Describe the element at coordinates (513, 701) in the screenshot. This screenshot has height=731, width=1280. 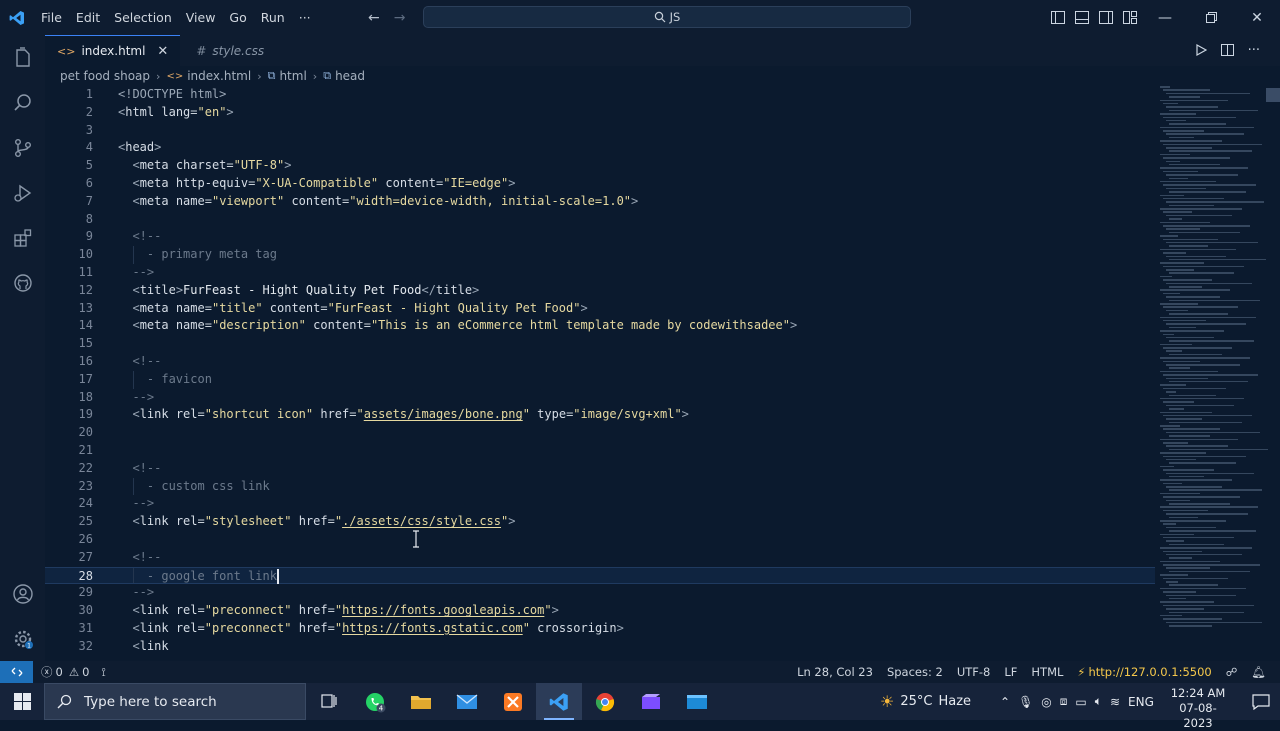
I see `xampp-icon` at that location.